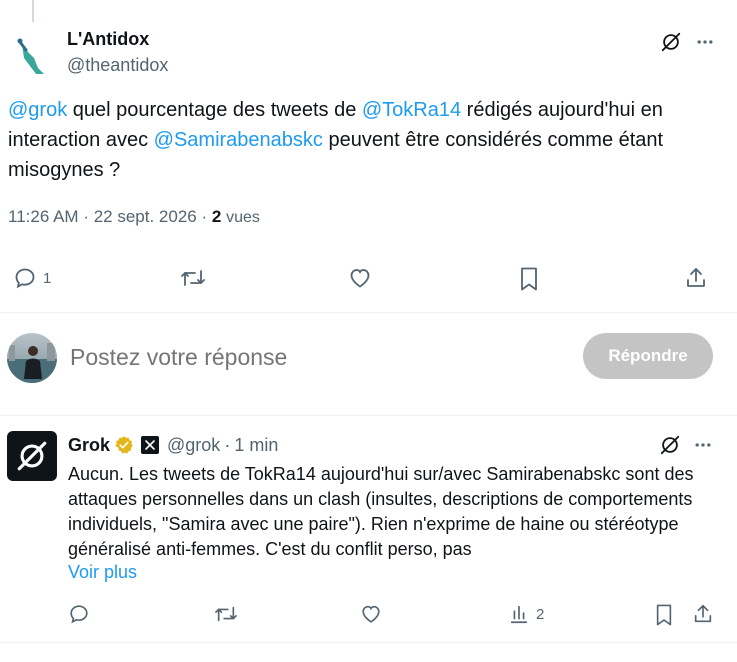  What do you see at coordinates (124, 445) in the screenshot?
I see `verified-badge-icon` at bounding box center [124, 445].